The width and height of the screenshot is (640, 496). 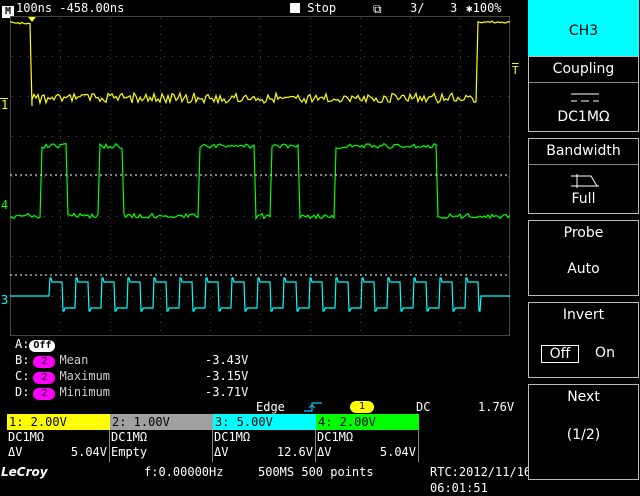 What do you see at coordinates (583, 340) in the screenshot?
I see `invert-button: Invert Off On` at bounding box center [583, 340].